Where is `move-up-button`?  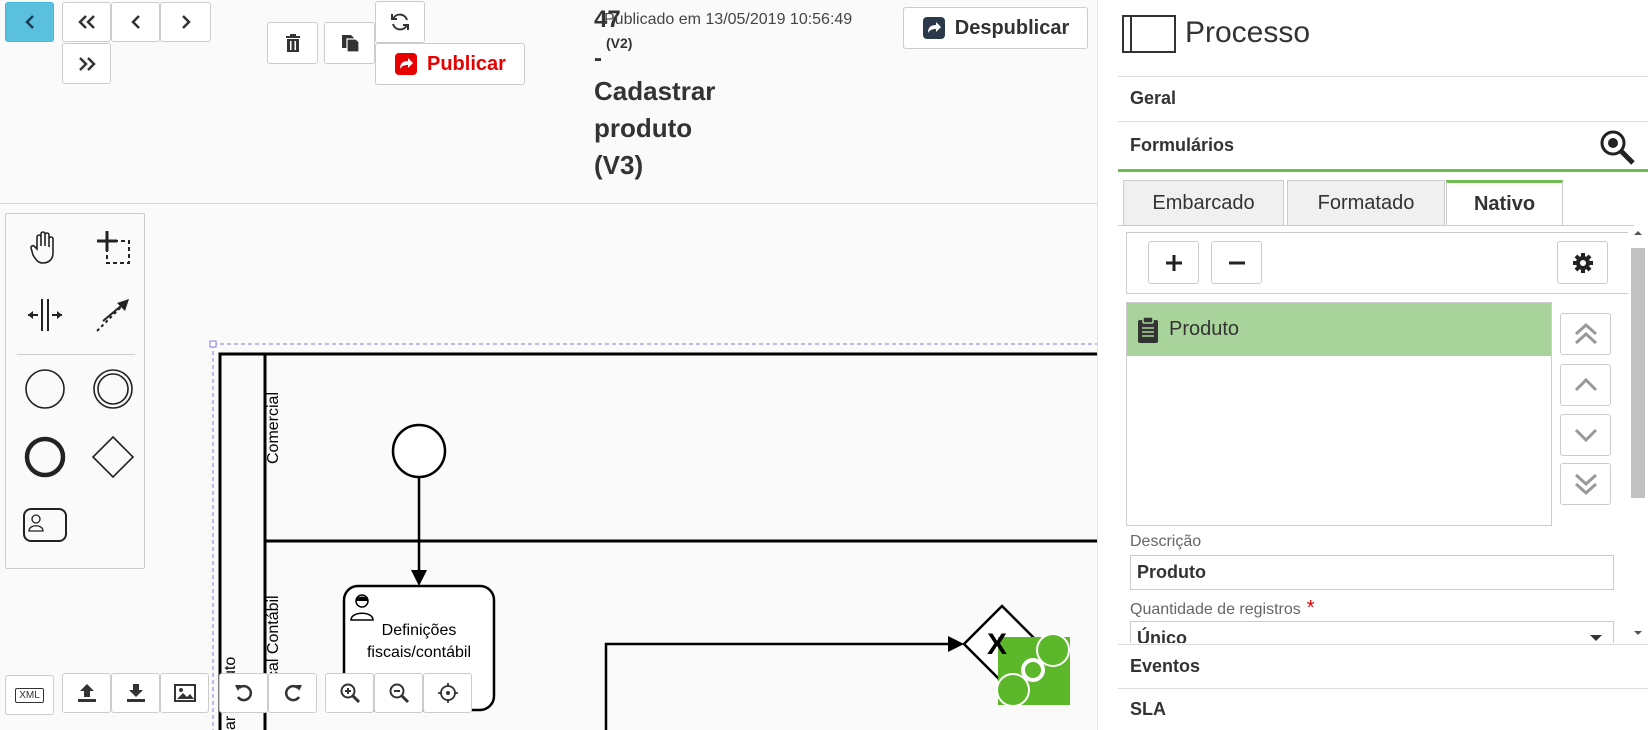 move-up-button is located at coordinates (1585, 385).